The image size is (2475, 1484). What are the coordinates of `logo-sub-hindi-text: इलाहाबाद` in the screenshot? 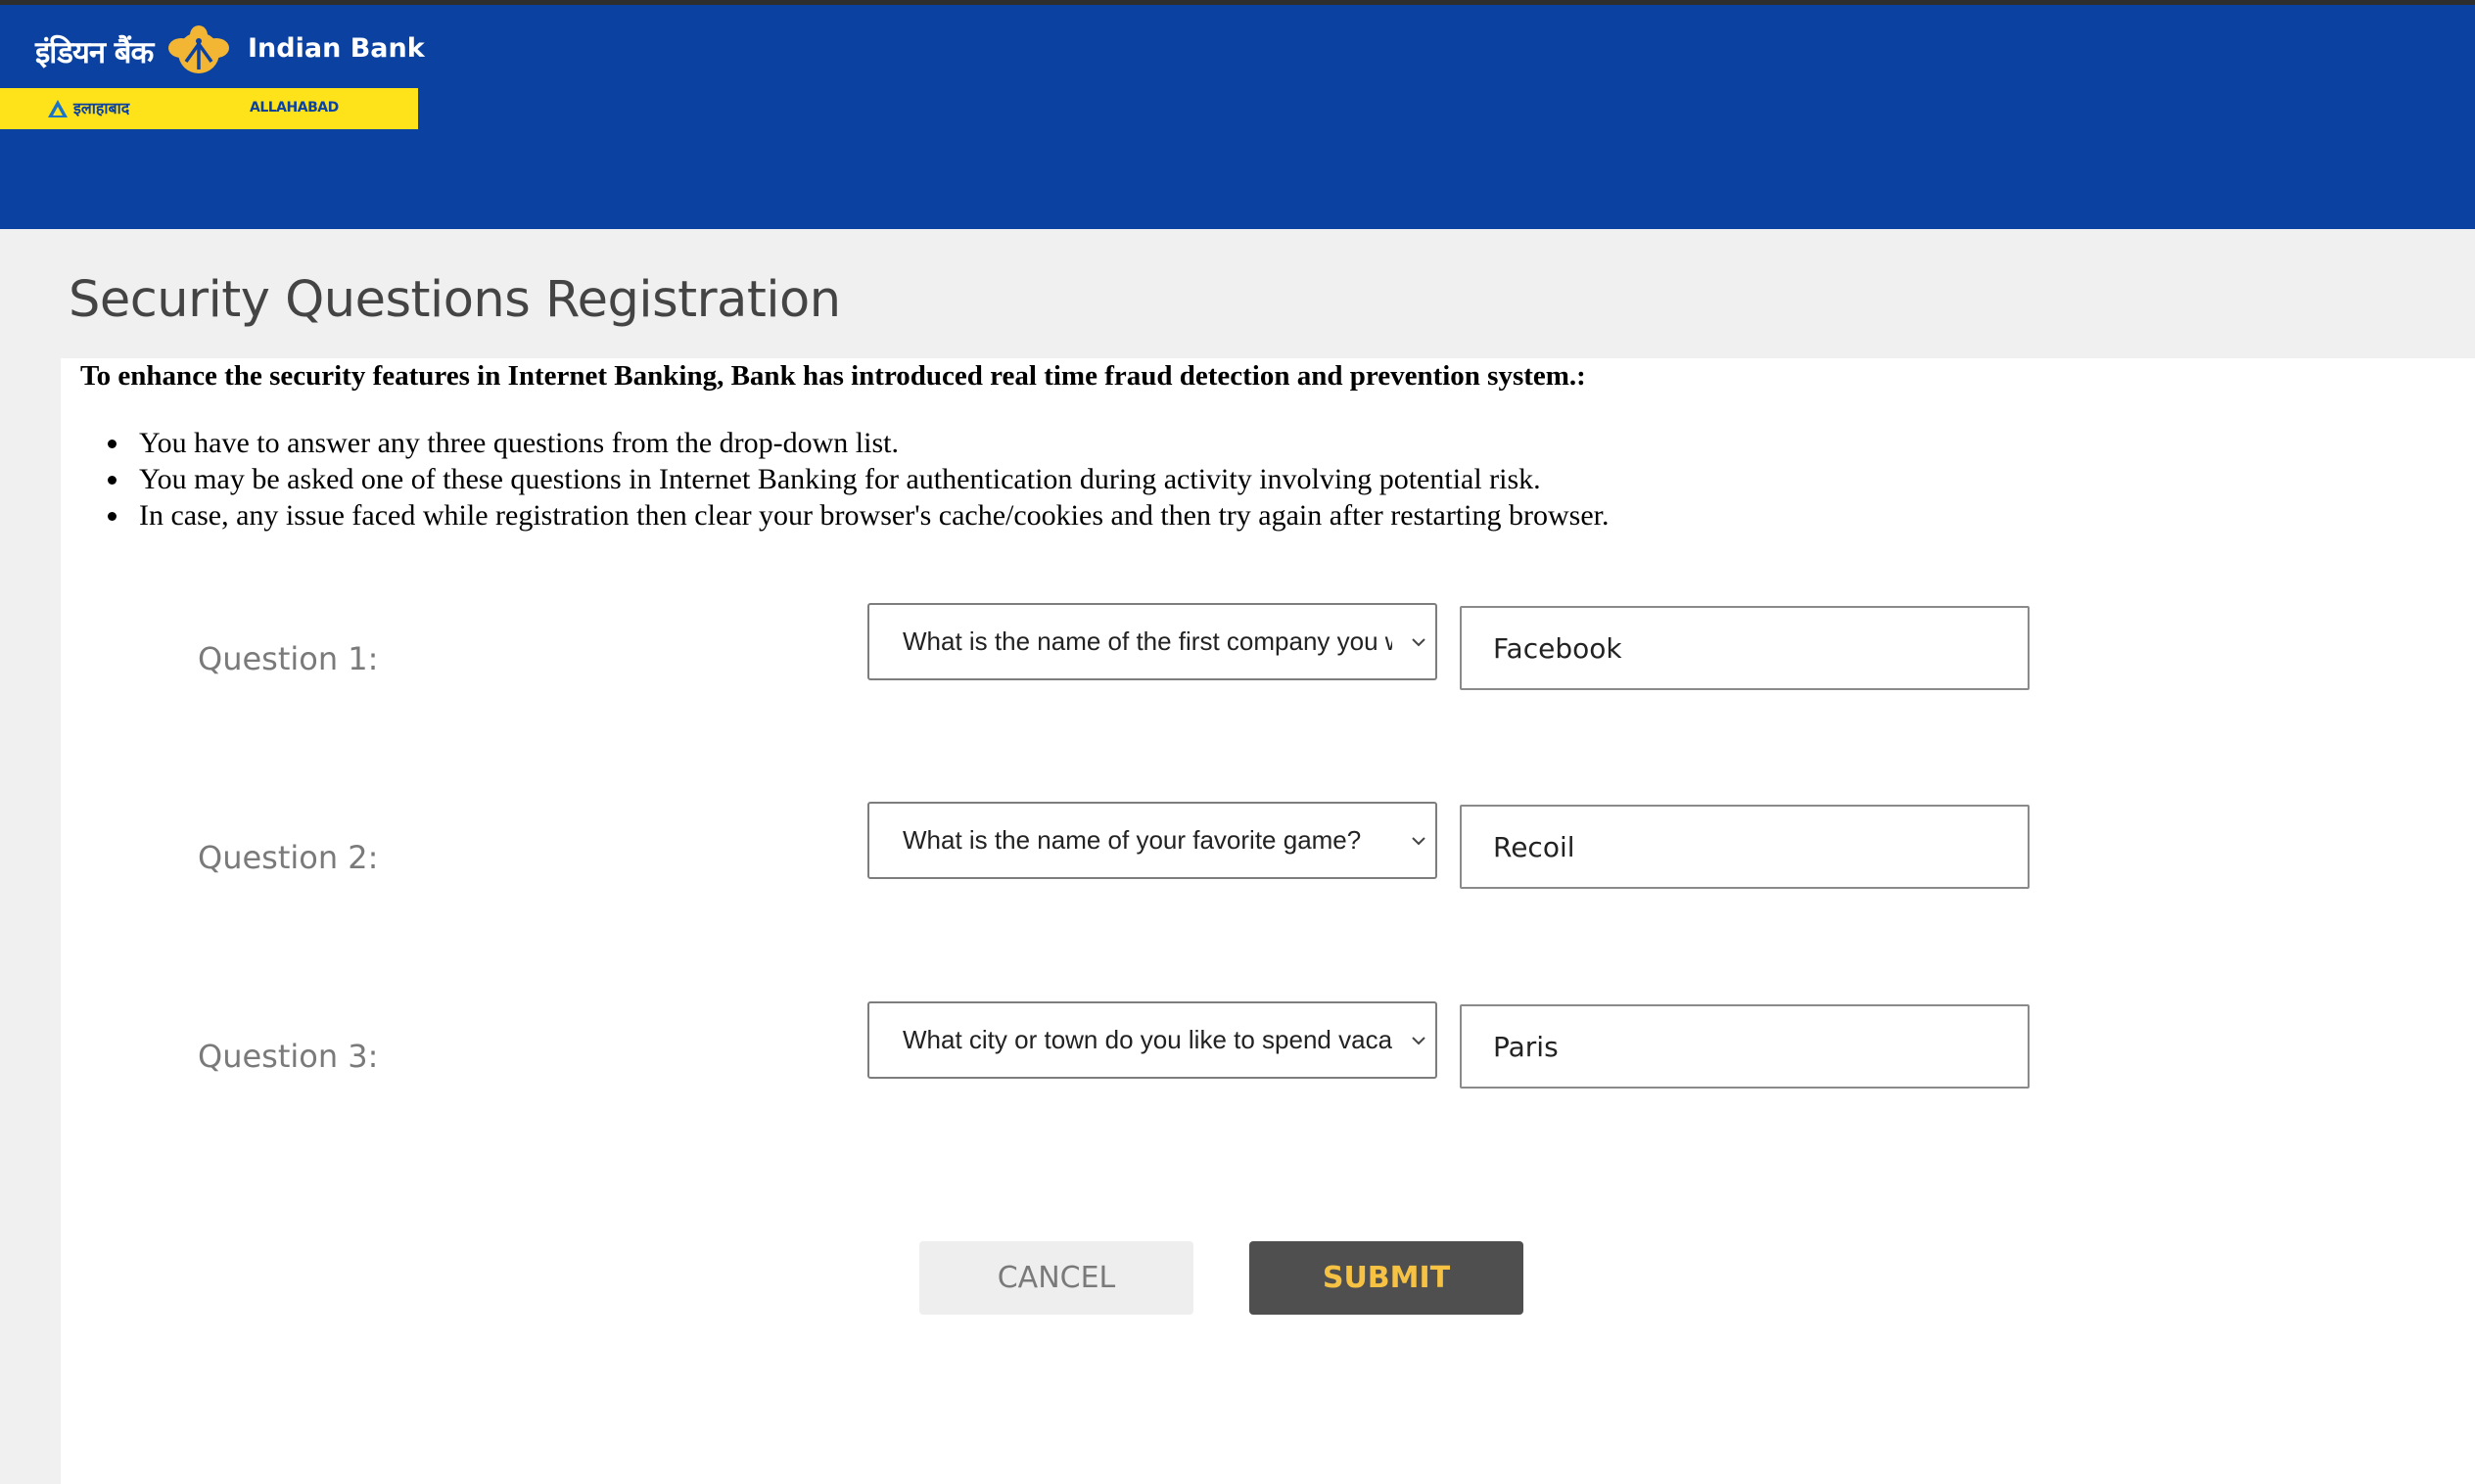 It's located at (101, 108).